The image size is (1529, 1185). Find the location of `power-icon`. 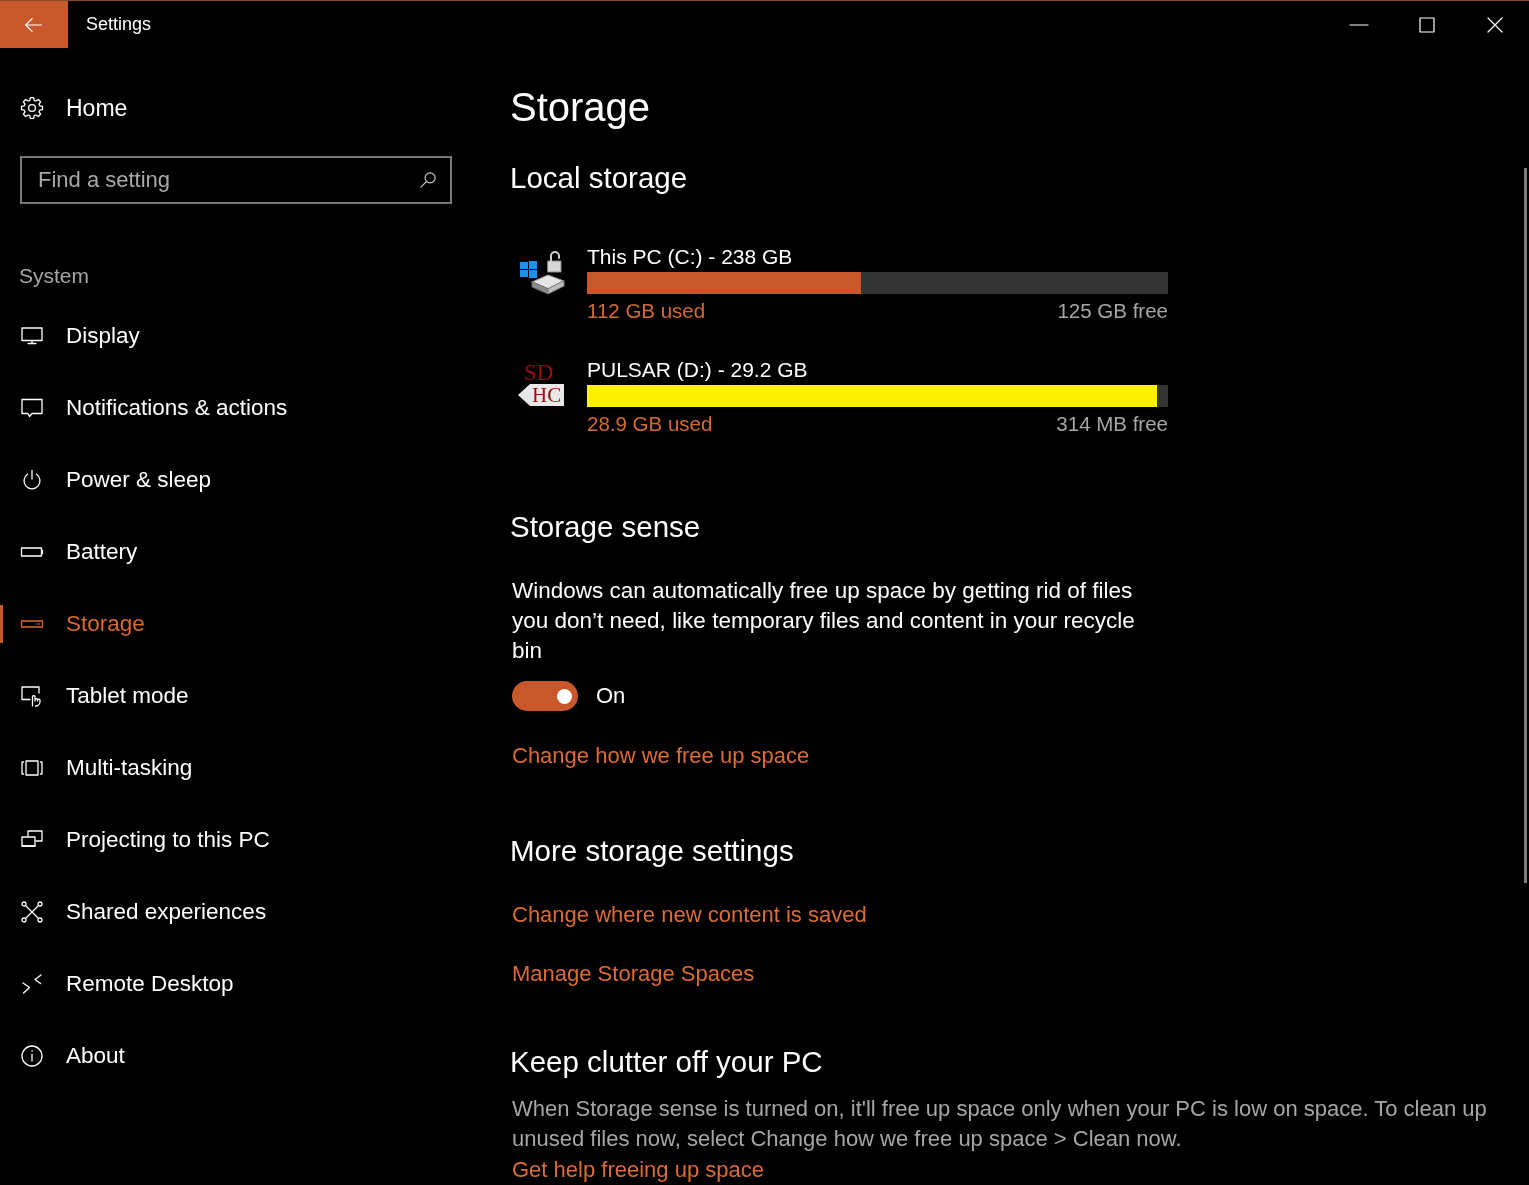

power-icon is located at coordinates (32, 480).